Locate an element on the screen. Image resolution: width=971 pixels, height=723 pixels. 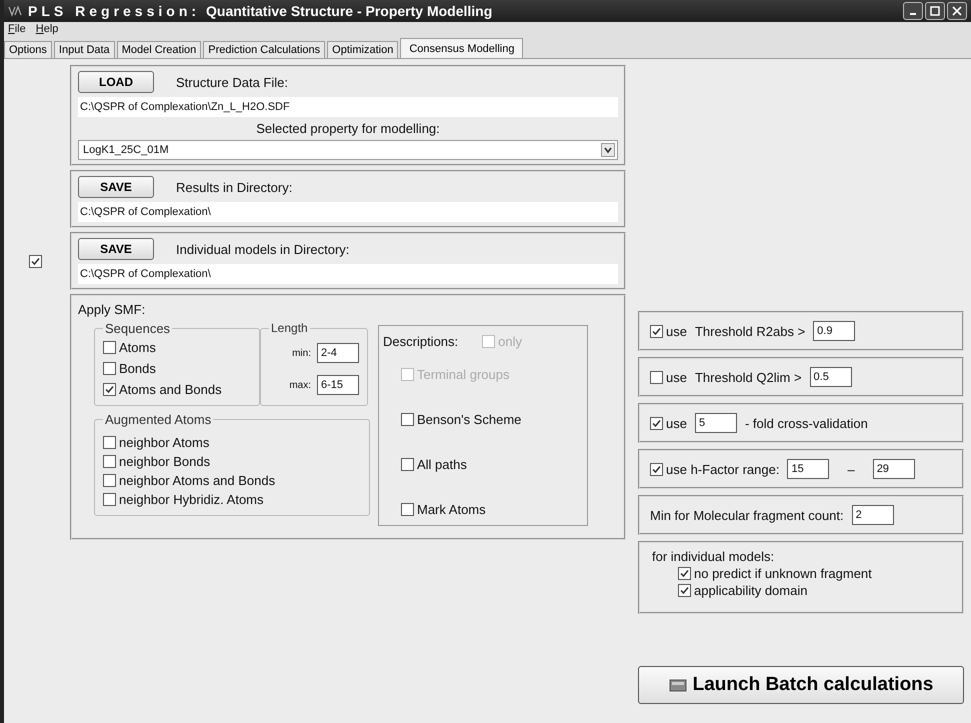
value-field: 2 is located at coordinates (873, 515).